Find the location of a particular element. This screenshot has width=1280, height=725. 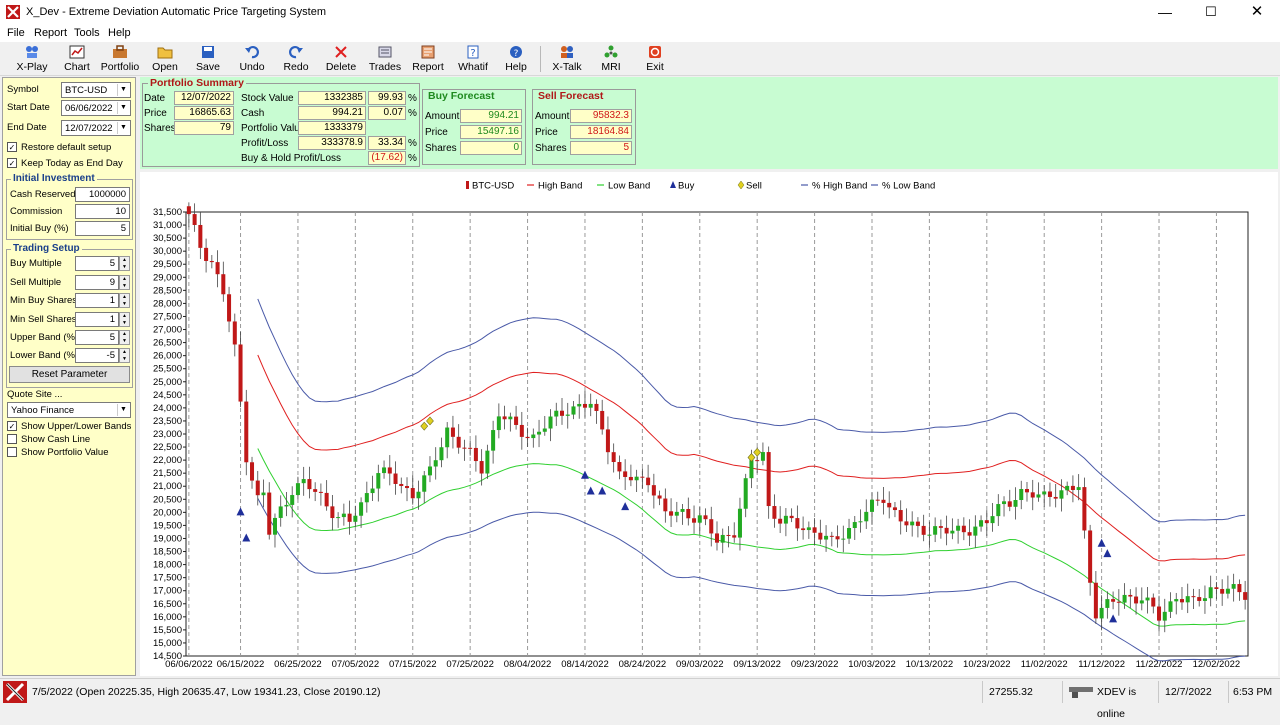

y-tick-label: 22,000 is located at coordinates (167, 460).